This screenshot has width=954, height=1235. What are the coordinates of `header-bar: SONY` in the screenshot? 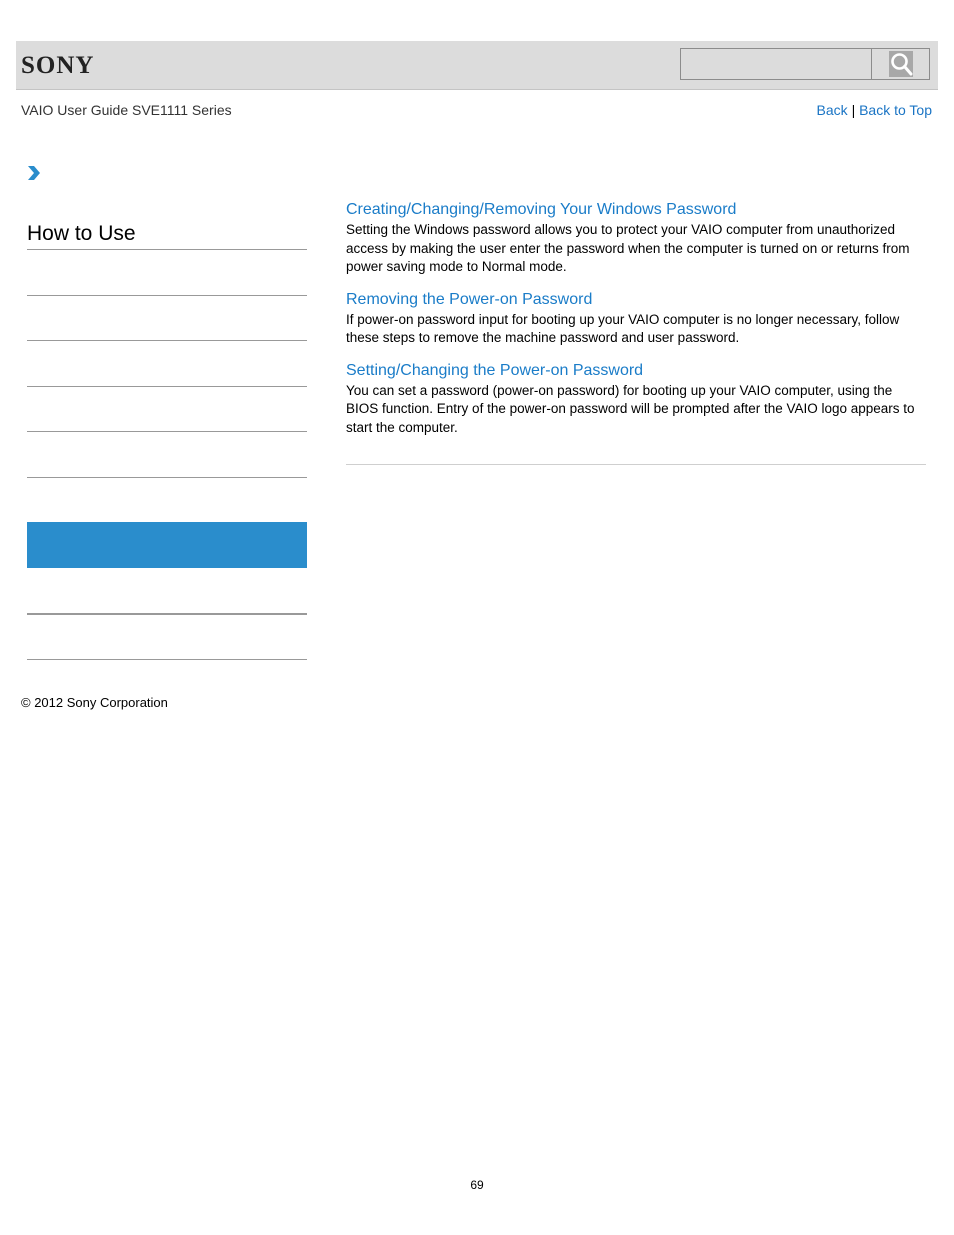 It's located at (477, 65).